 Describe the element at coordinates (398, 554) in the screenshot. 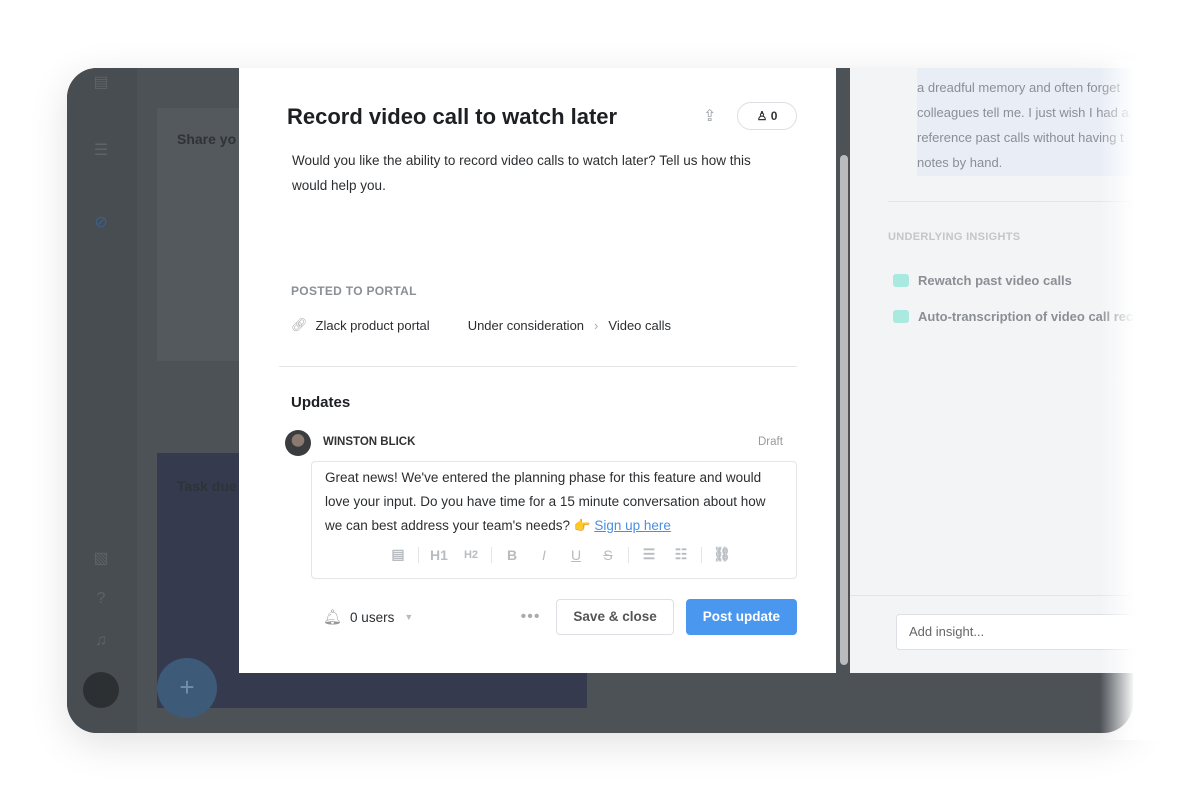

I see `block-icon: ▤` at that location.